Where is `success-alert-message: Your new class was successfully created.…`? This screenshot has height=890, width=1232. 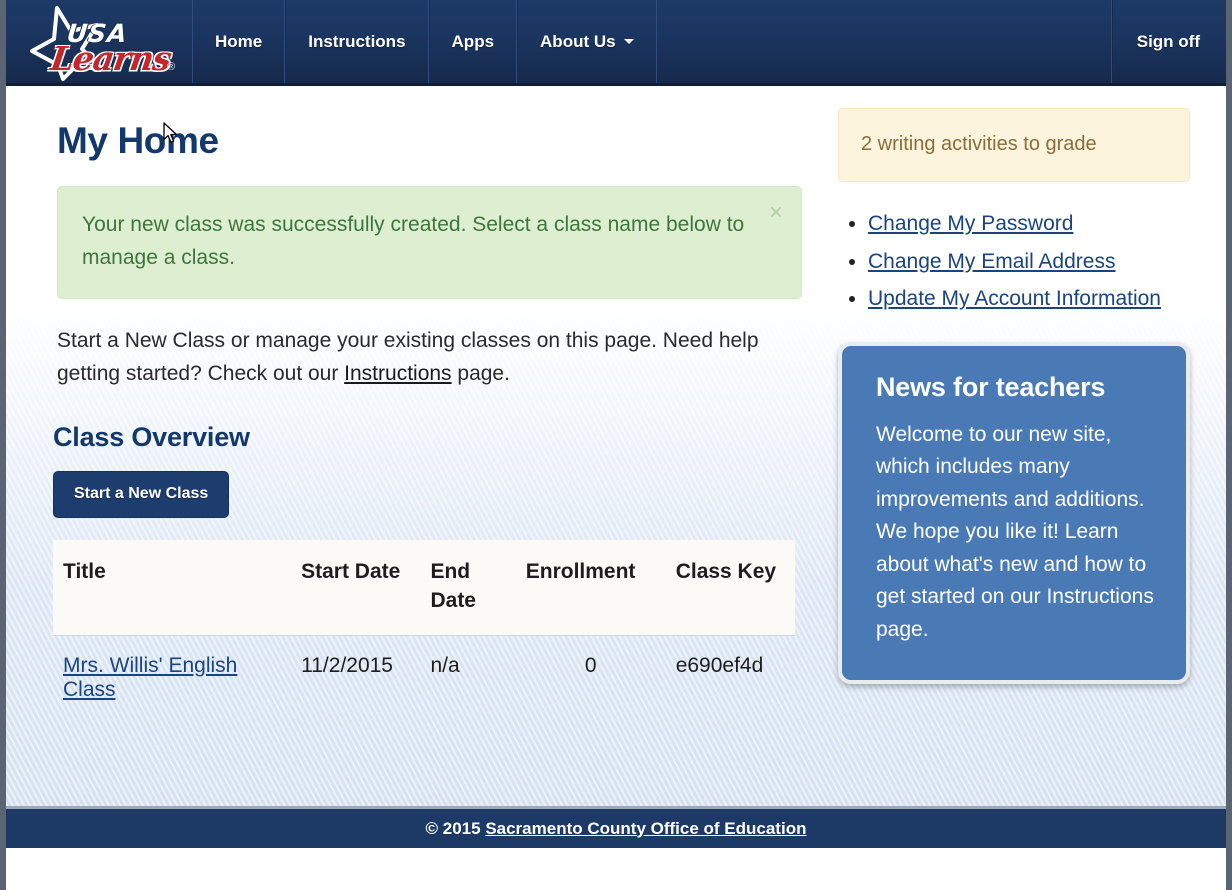
success-alert-message: Your new class was successfully created.… is located at coordinates (413, 241).